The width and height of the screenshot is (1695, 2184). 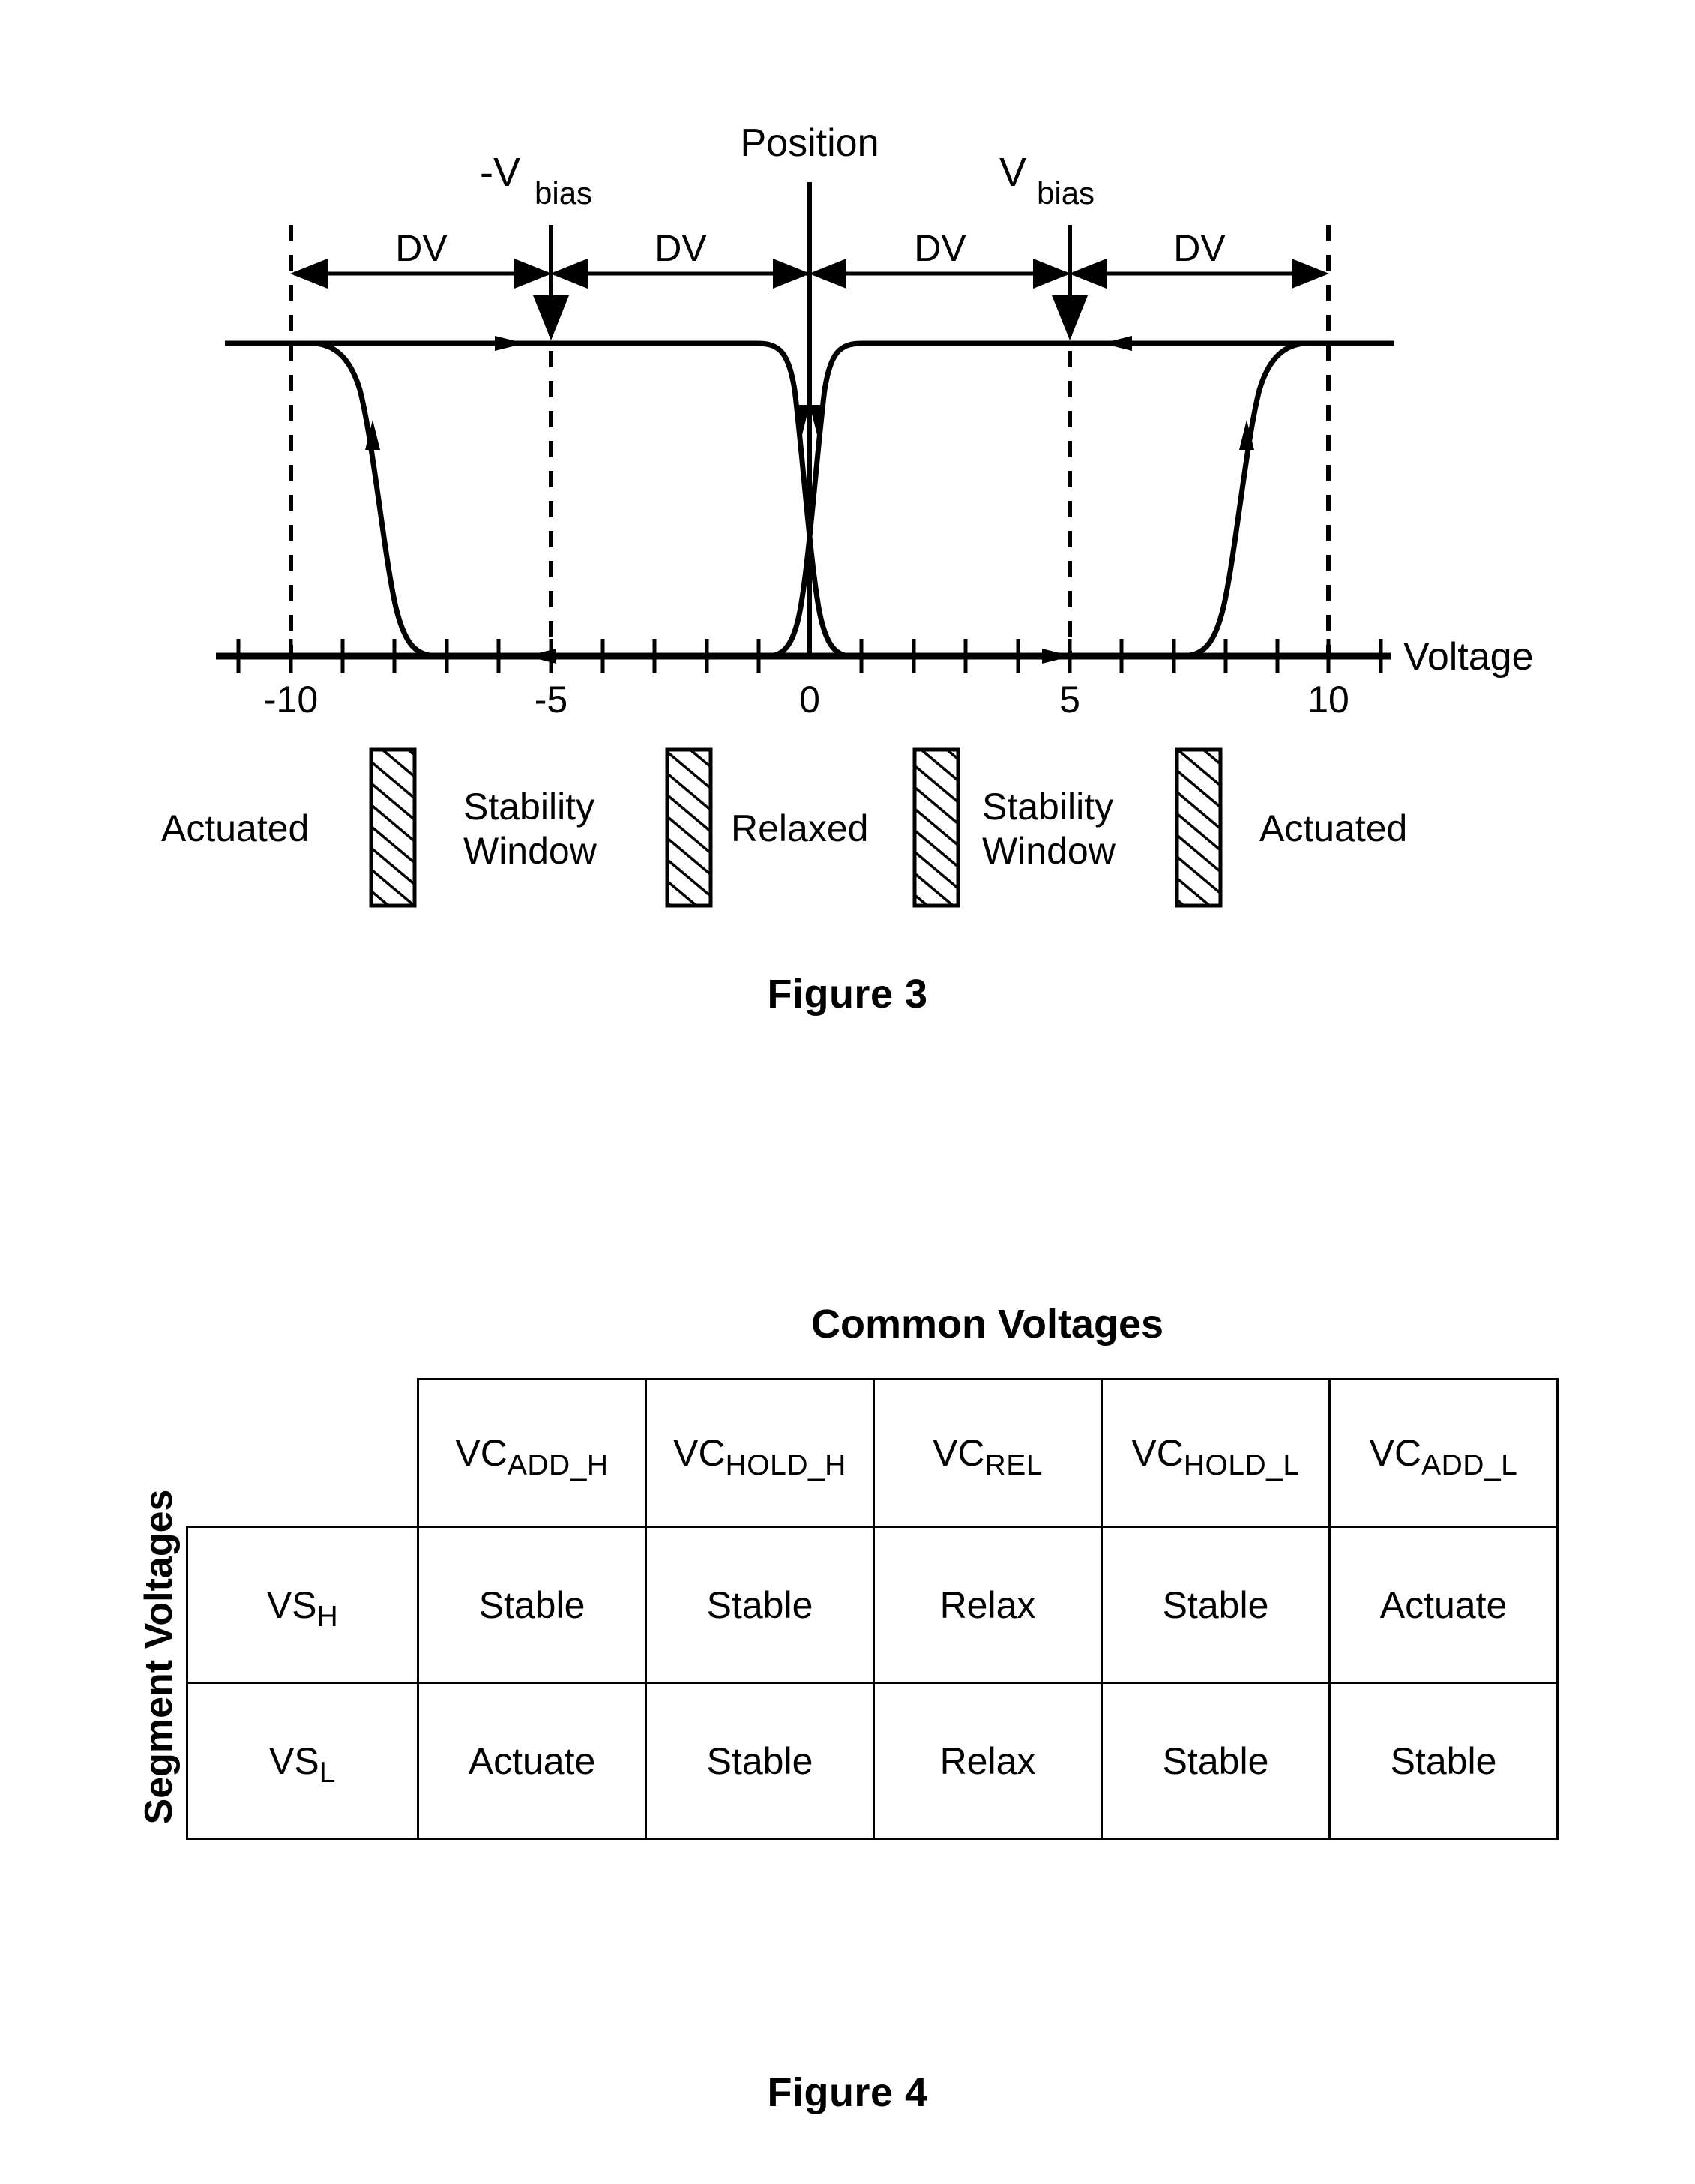 I want to click on column-header-vc-rel: VCREL, so click(x=988, y=1453).